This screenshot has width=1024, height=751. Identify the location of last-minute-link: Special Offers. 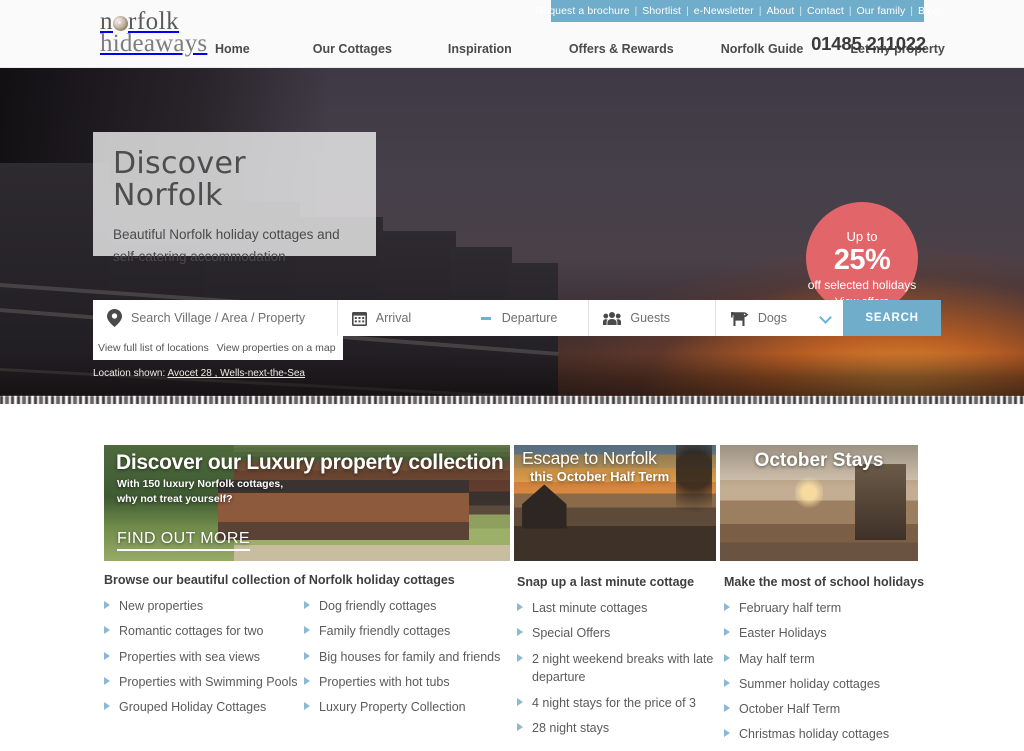
(571, 633).